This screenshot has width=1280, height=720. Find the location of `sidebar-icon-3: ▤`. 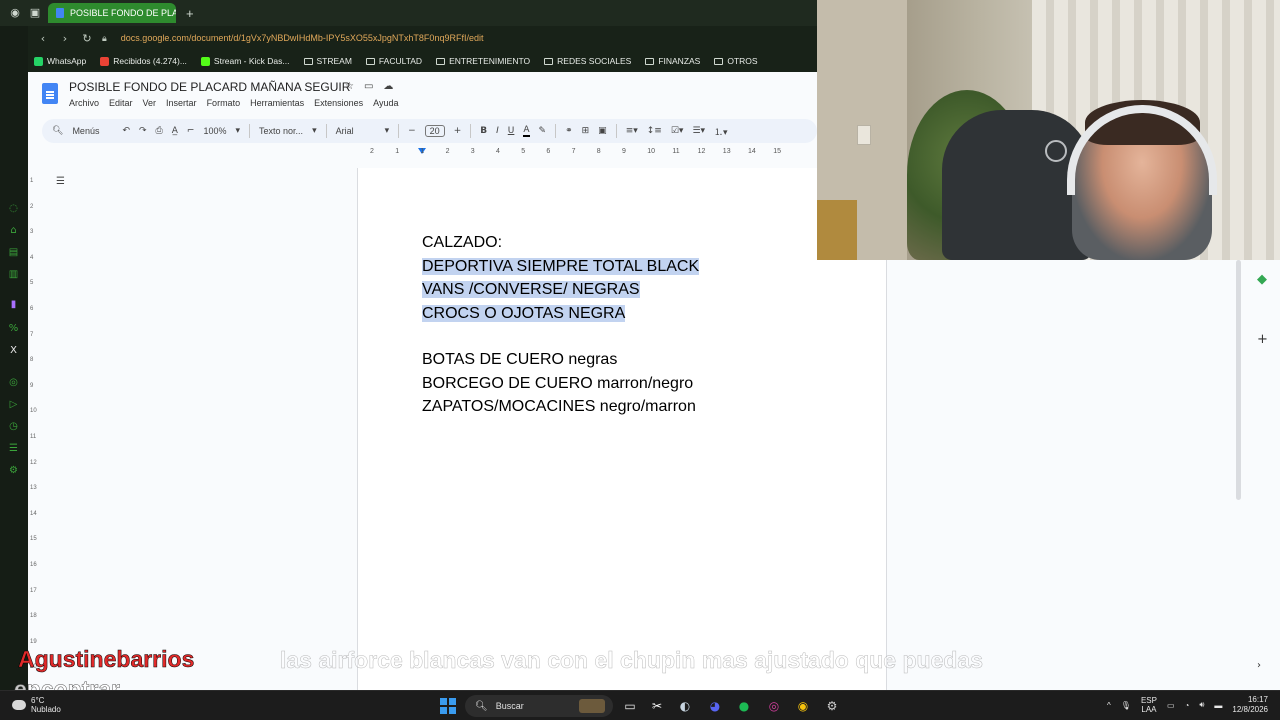

sidebar-icon-3: ▤ is located at coordinates (13, 252).